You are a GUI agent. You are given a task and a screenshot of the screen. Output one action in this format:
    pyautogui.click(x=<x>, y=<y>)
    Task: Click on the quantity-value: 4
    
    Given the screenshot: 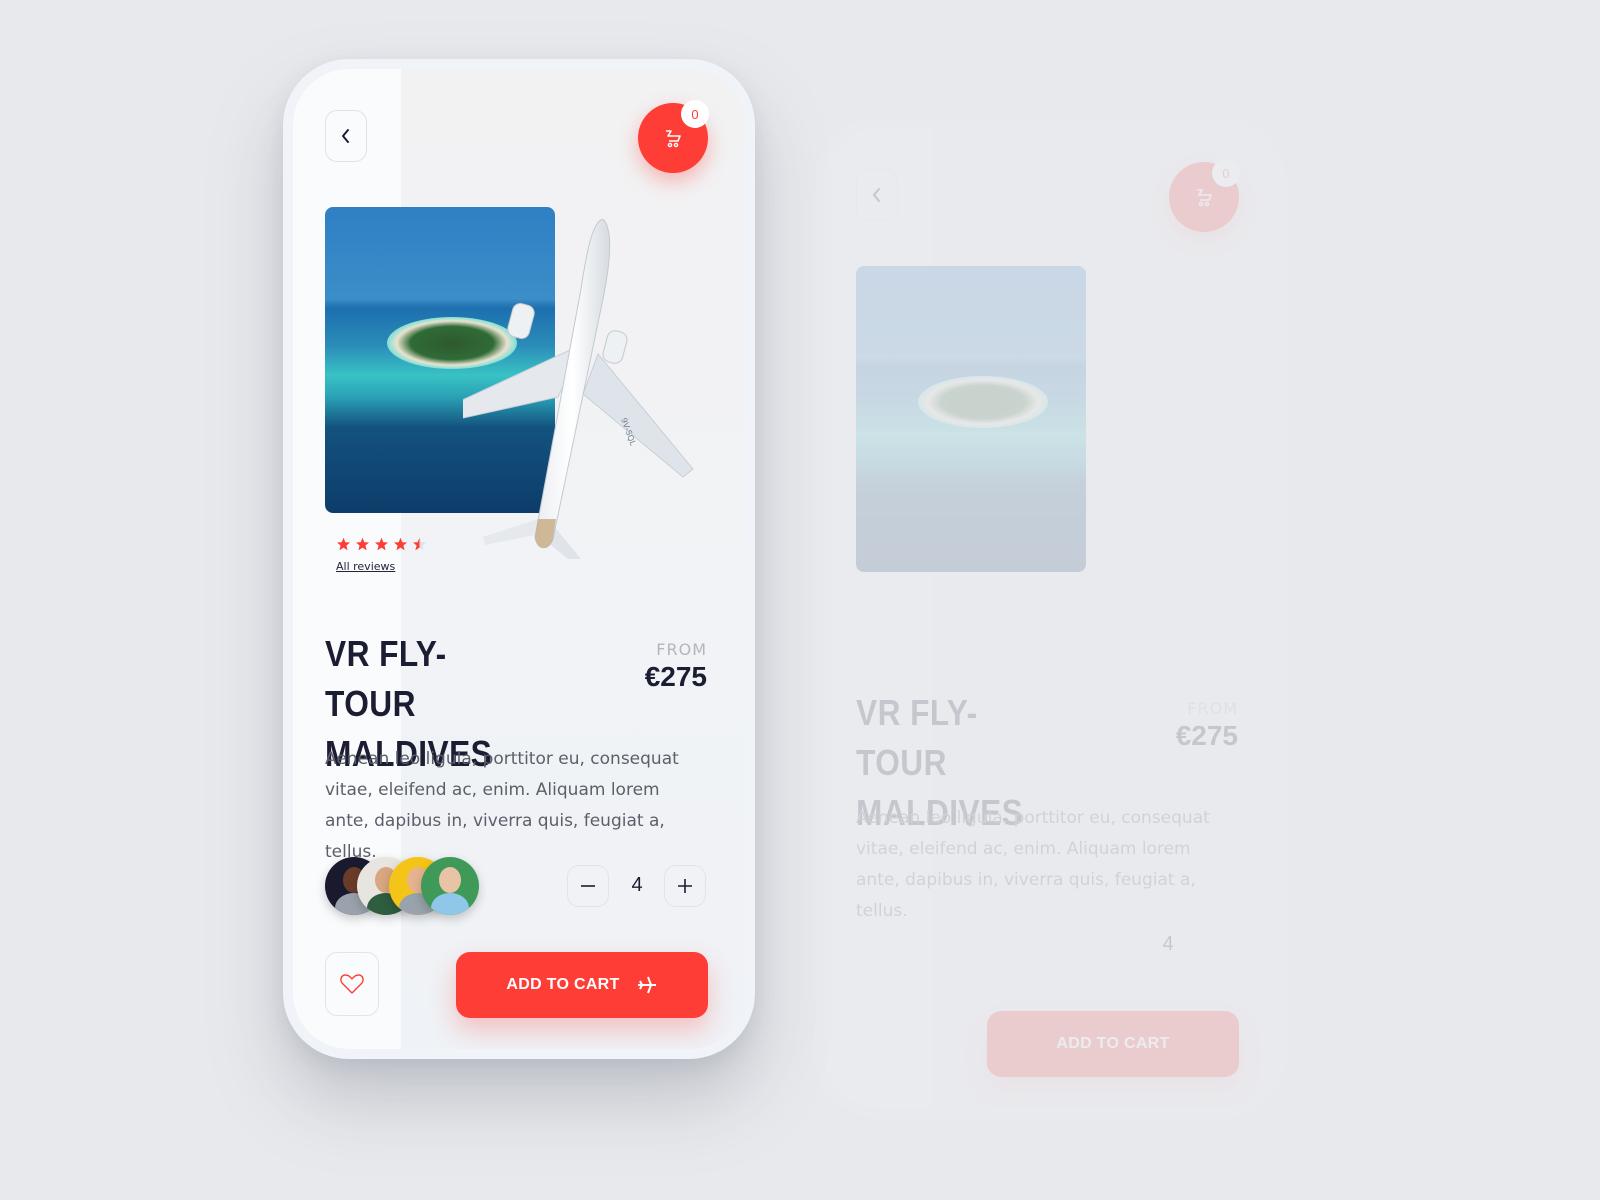 What is the action you would take?
    pyautogui.click(x=637, y=885)
    